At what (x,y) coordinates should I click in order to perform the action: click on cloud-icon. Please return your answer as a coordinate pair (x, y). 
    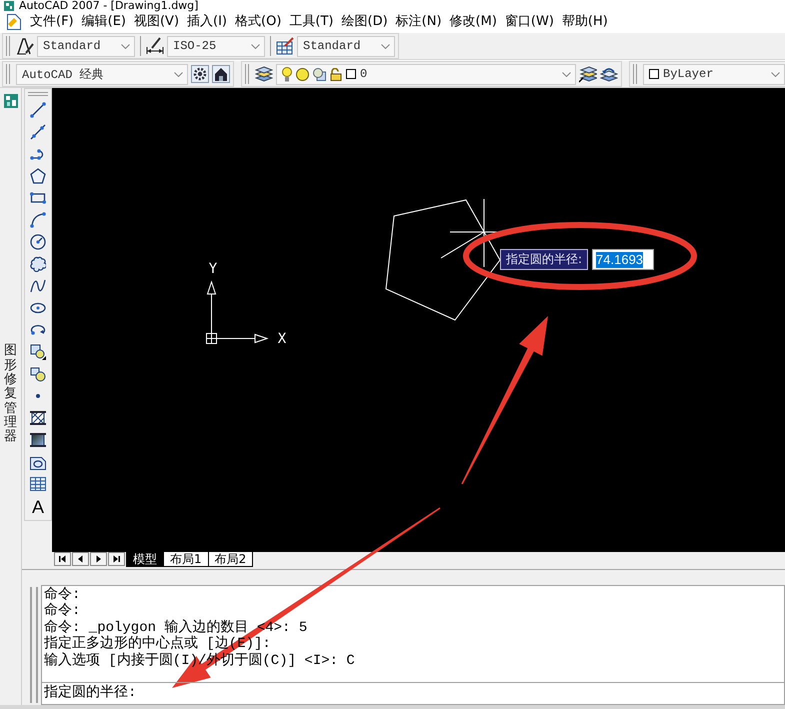
    Looking at the image, I should click on (38, 264).